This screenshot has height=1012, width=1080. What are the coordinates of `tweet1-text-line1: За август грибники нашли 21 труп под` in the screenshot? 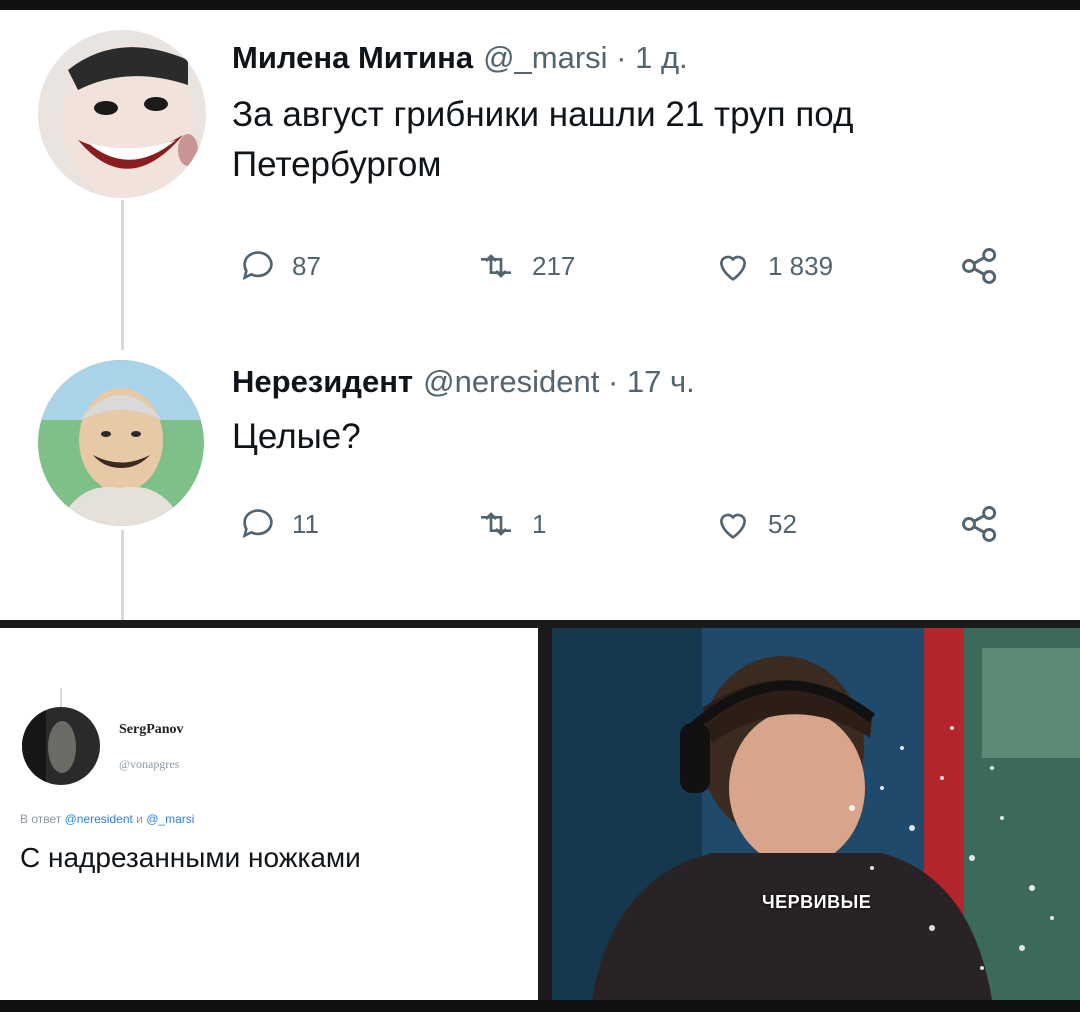 It's located at (543, 114).